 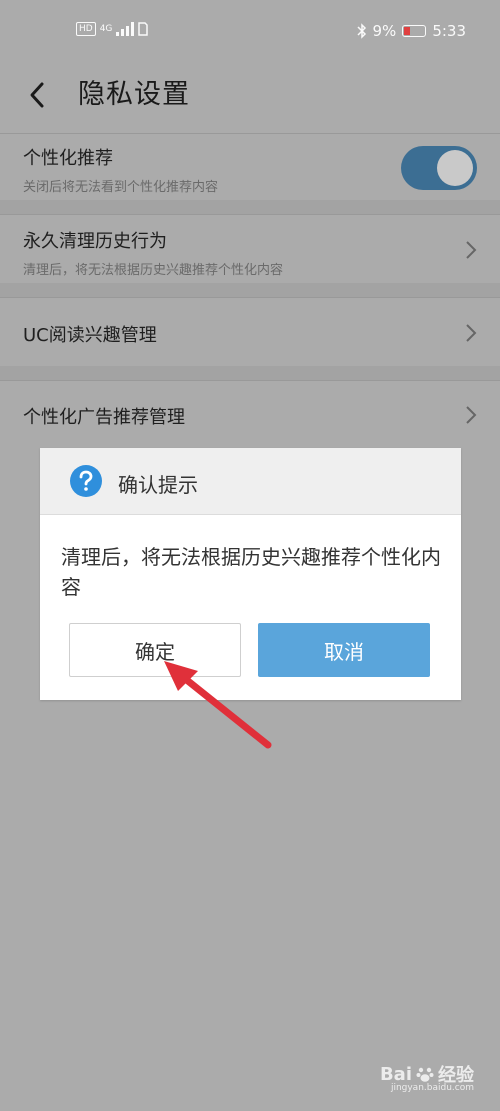 I want to click on paw-icon, so click(x=425, y=1074).